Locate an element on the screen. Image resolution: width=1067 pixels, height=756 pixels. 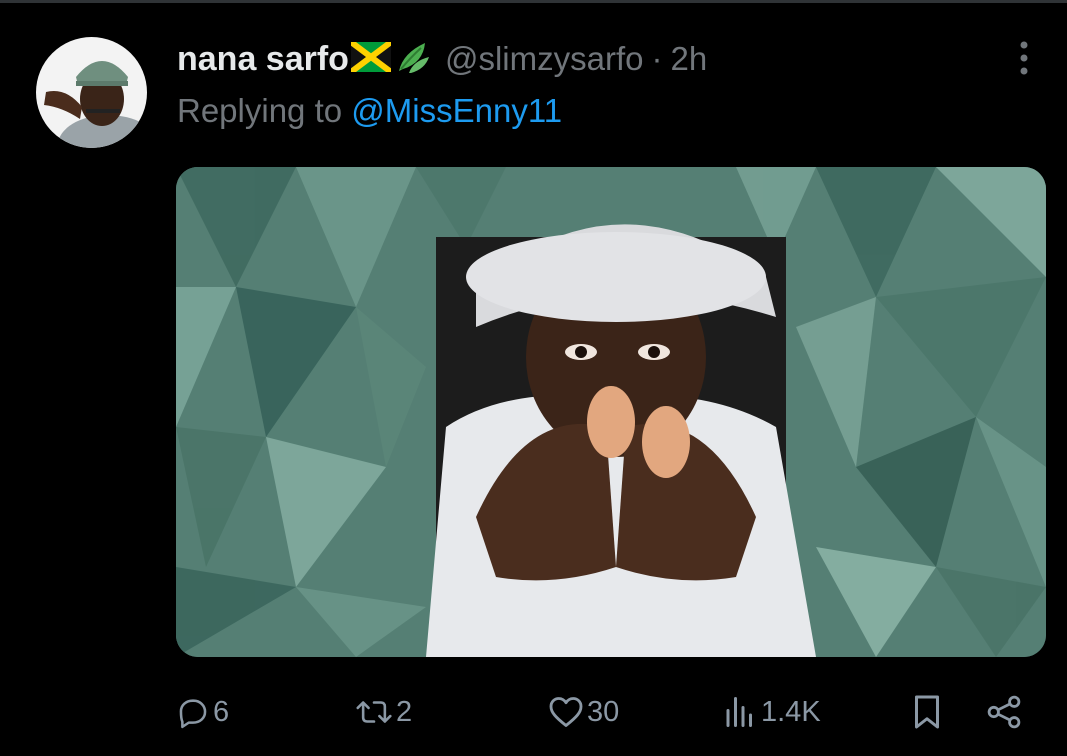
user-handle: @slimzysarfo is located at coordinates (544, 59).